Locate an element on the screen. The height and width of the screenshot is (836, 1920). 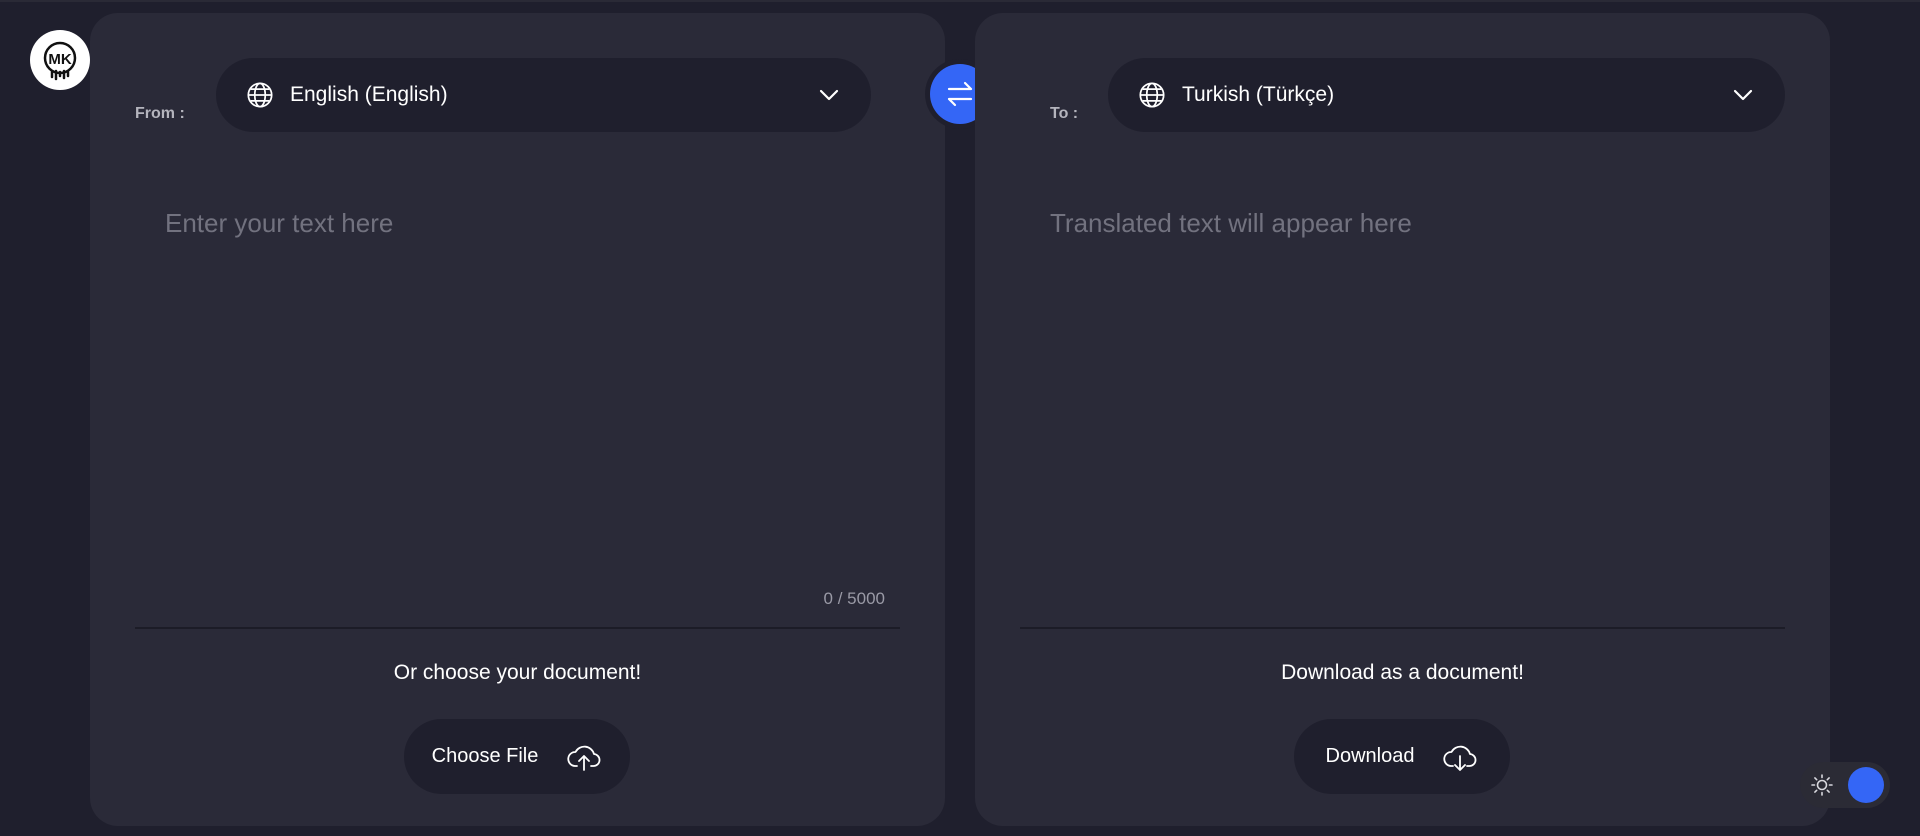
source-divider is located at coordinates (517, 628).